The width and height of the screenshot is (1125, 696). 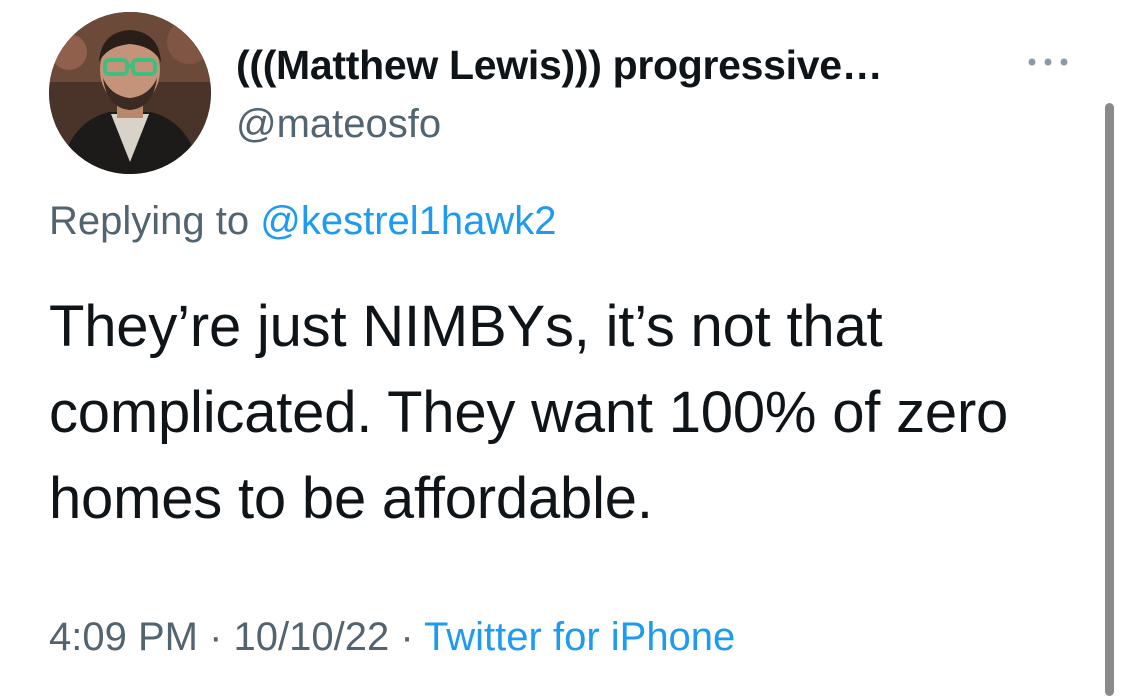 I want to click on profile-photo-icon, so click(x=130, y=93).